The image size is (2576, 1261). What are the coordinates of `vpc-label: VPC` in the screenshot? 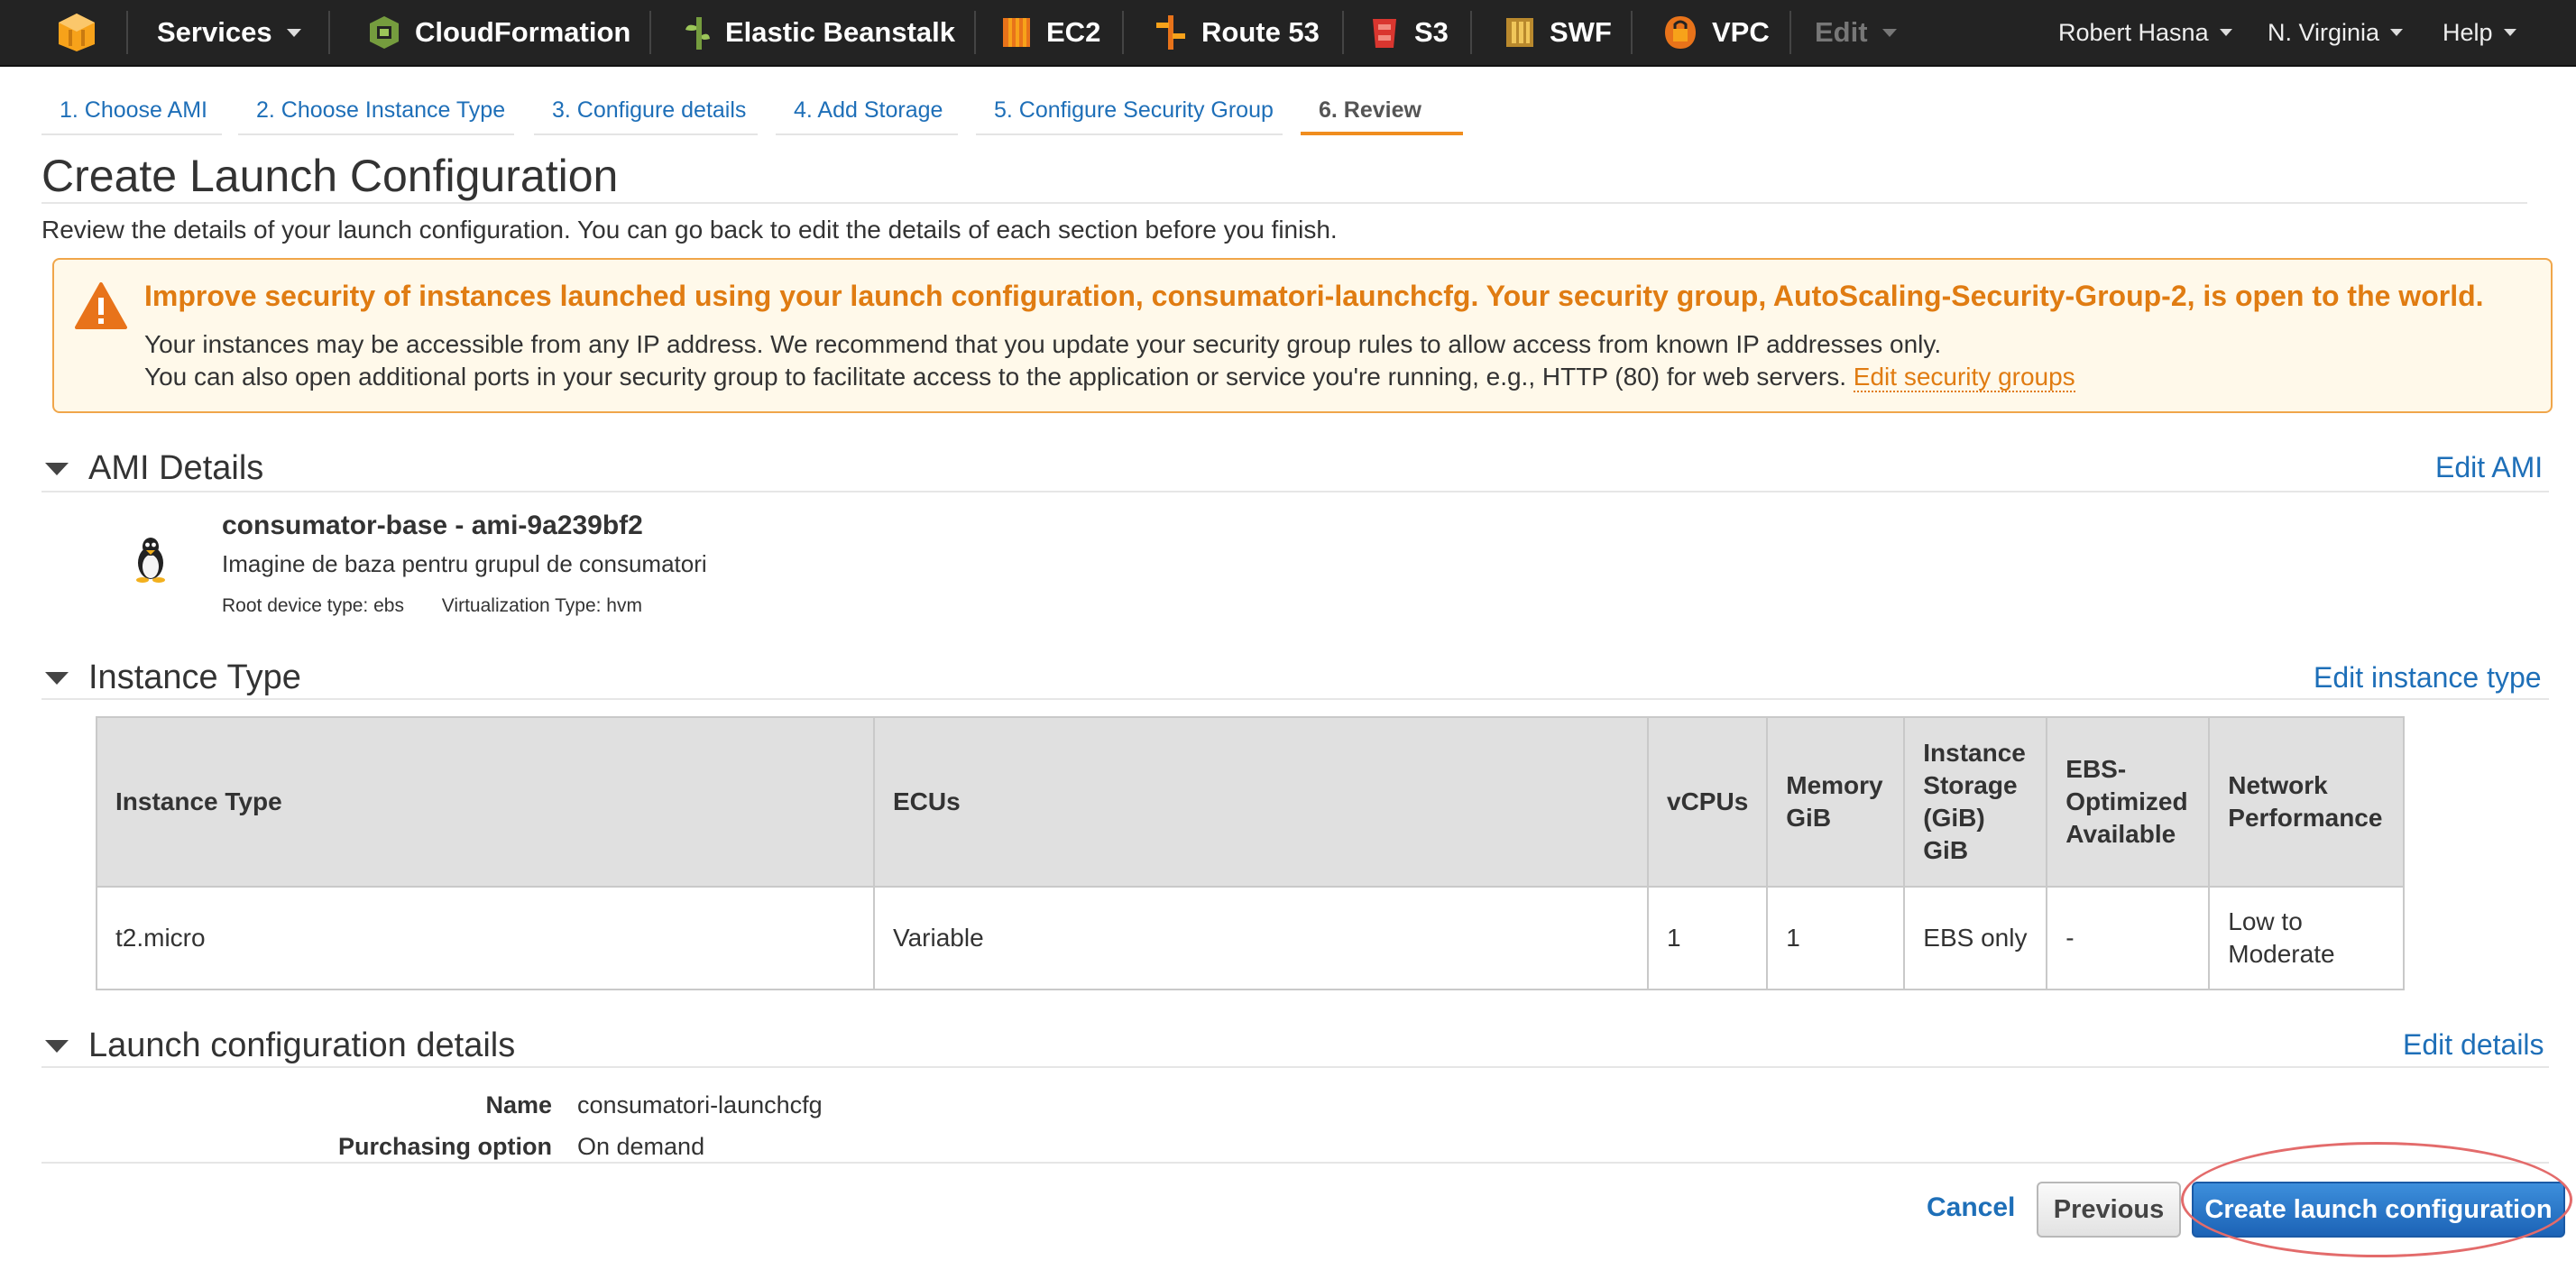 It's located at (1741, 32).